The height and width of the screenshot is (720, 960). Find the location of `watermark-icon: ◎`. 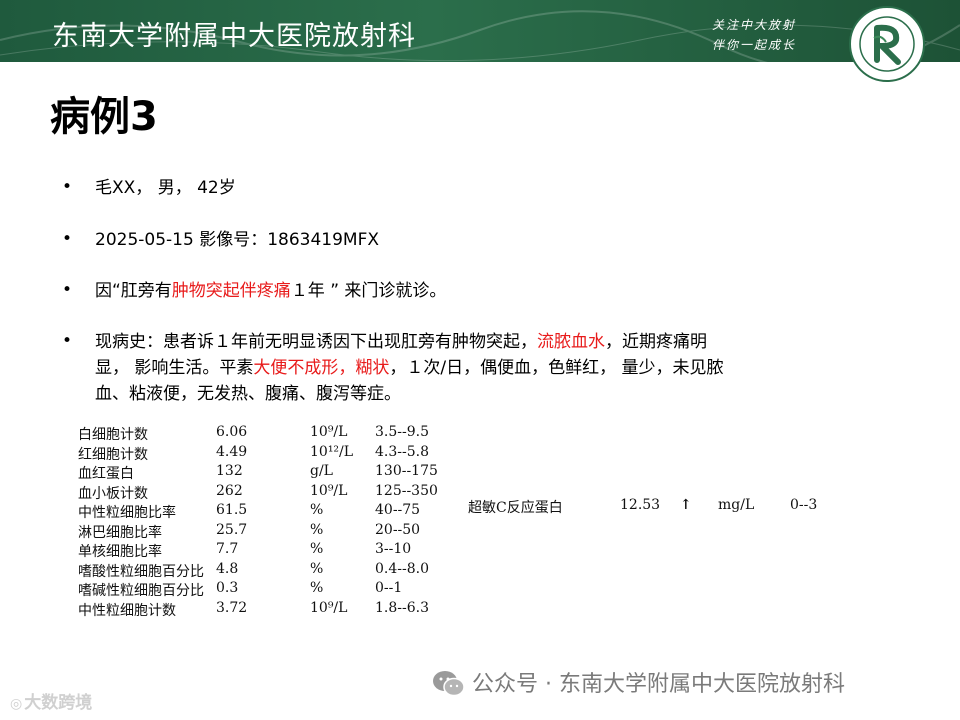

watermark-icon: ◎ is located at coordinates (16, 704).